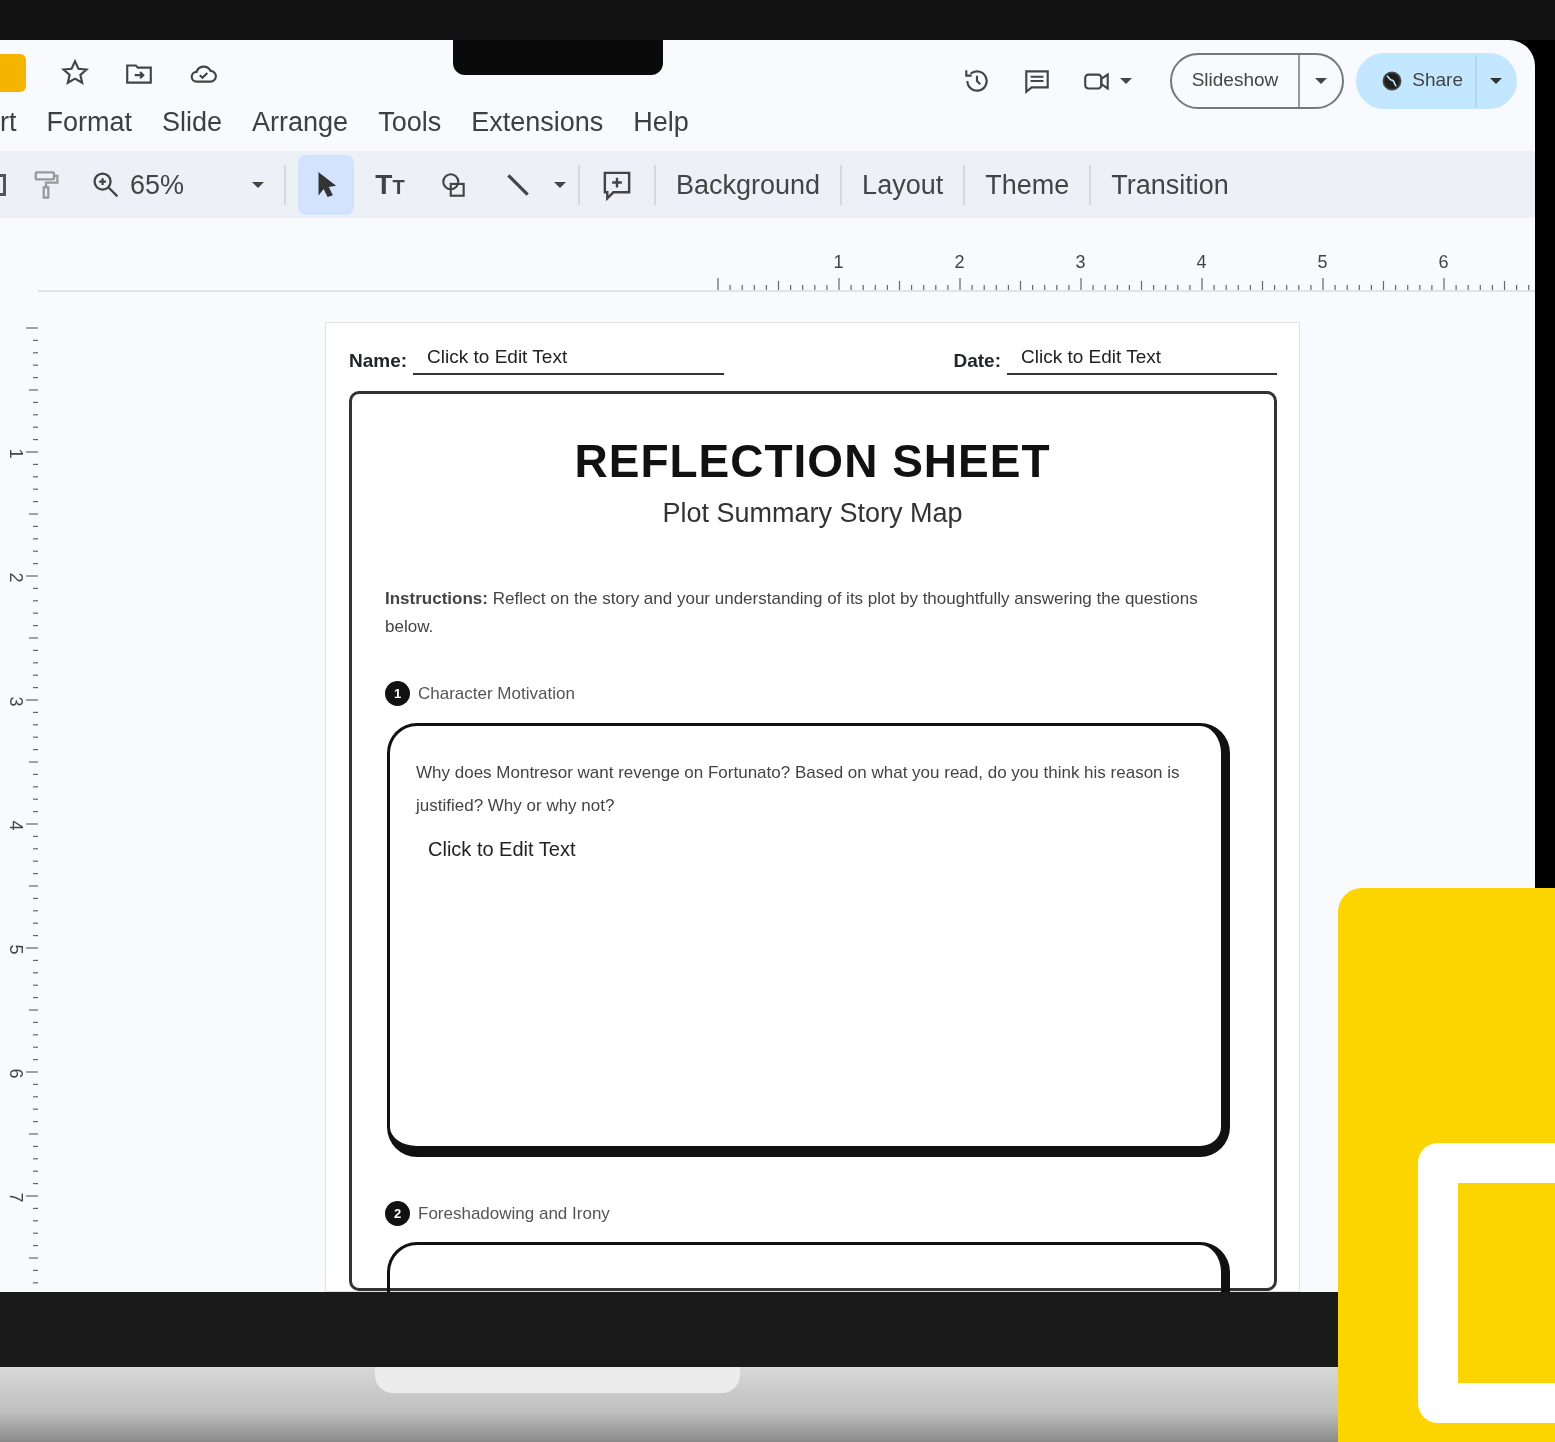  What do you see at coordinates (1170, 184) in the screenshot?
I see `toolbar-button: Transition` at bounding box center [1170, 184].